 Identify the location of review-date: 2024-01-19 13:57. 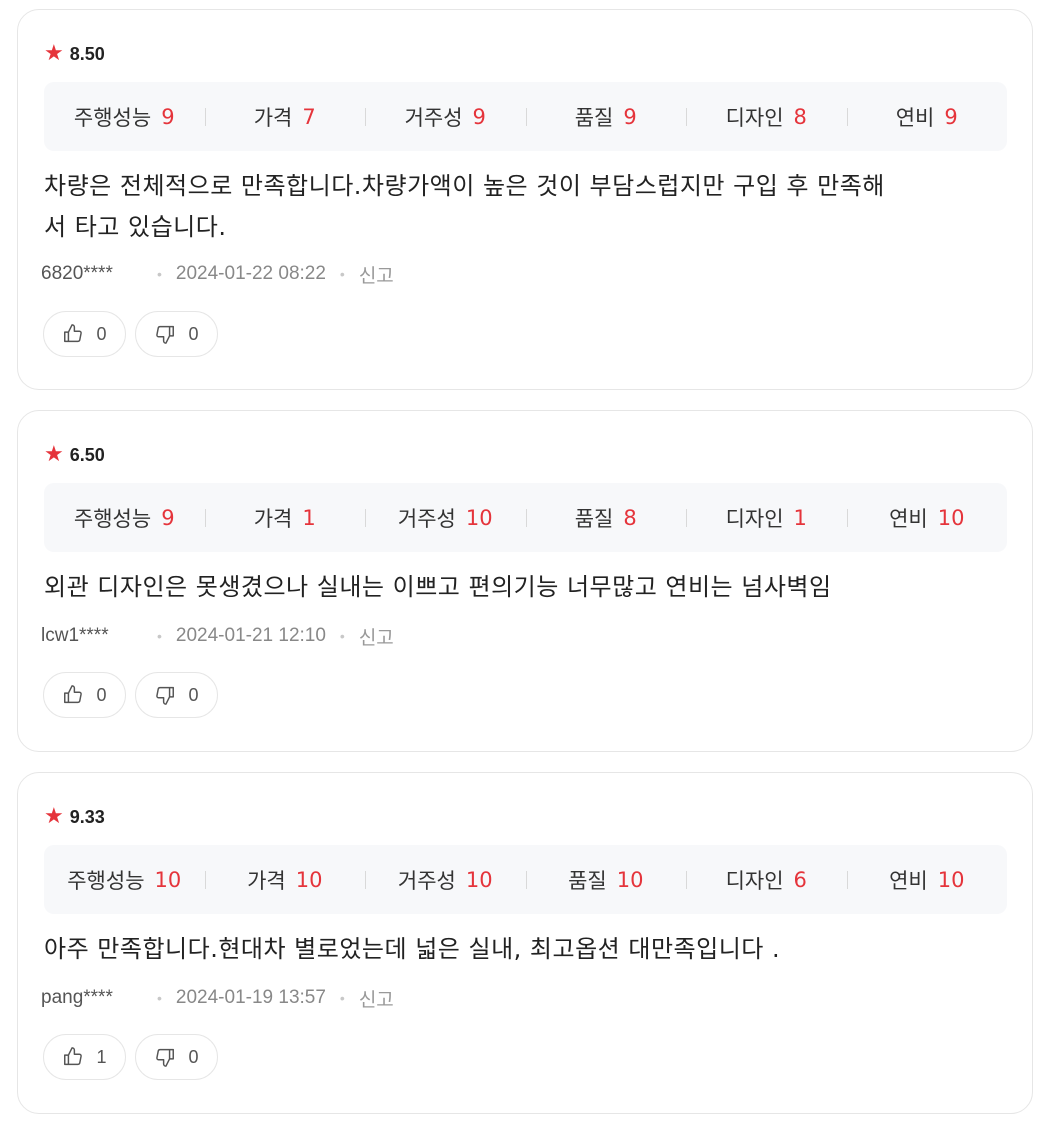
(250, 997).